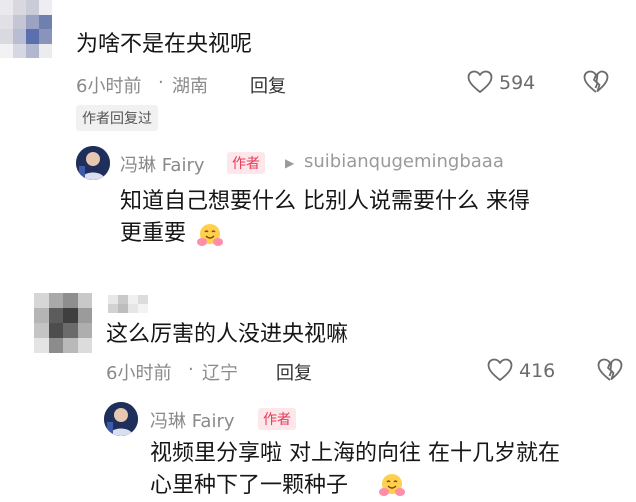 The height and width of the screenshot is (502, 636). What do you see at coordinates (190, 86) in the screenshot?
I see `comment-location: 湖南` at bounding box center [190, 86].